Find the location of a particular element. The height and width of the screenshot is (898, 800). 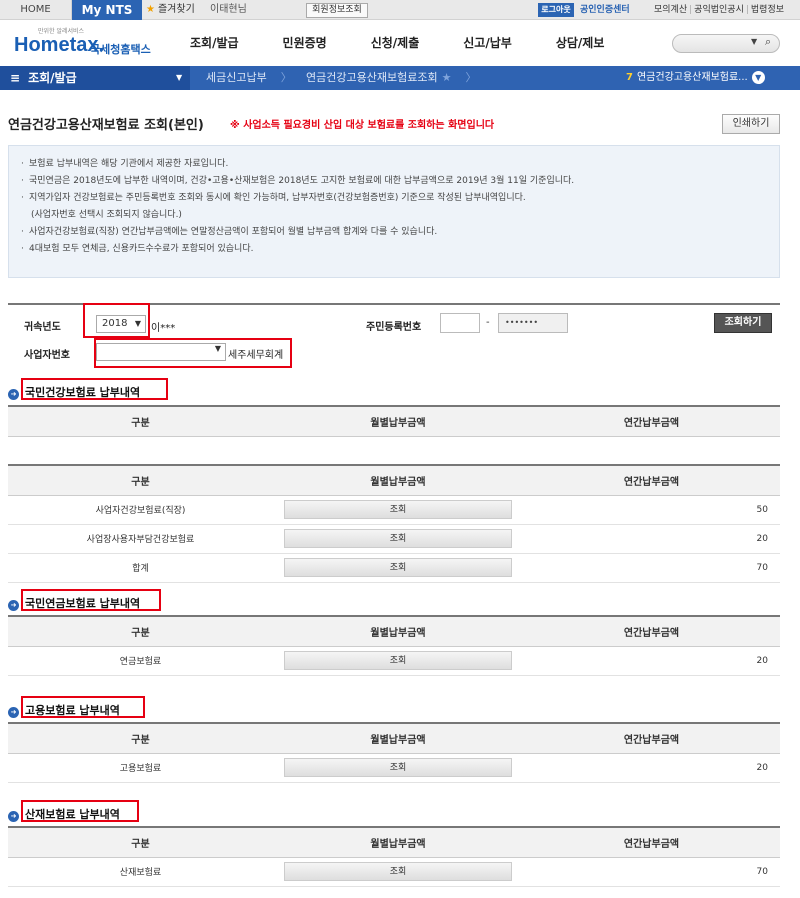

home-link: HOME is located at coordinates (36, 10).